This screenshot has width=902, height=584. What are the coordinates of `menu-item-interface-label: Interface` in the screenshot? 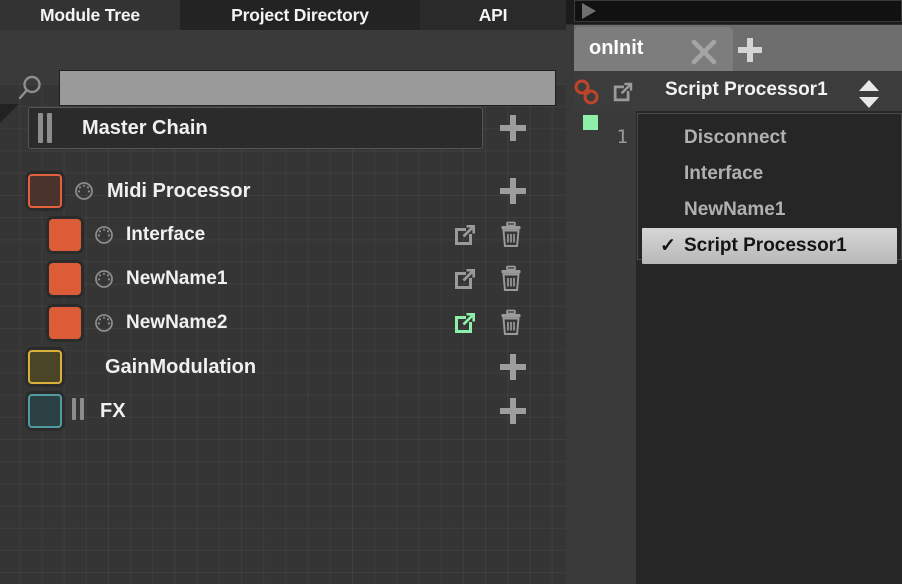 It's located at (724, 173).